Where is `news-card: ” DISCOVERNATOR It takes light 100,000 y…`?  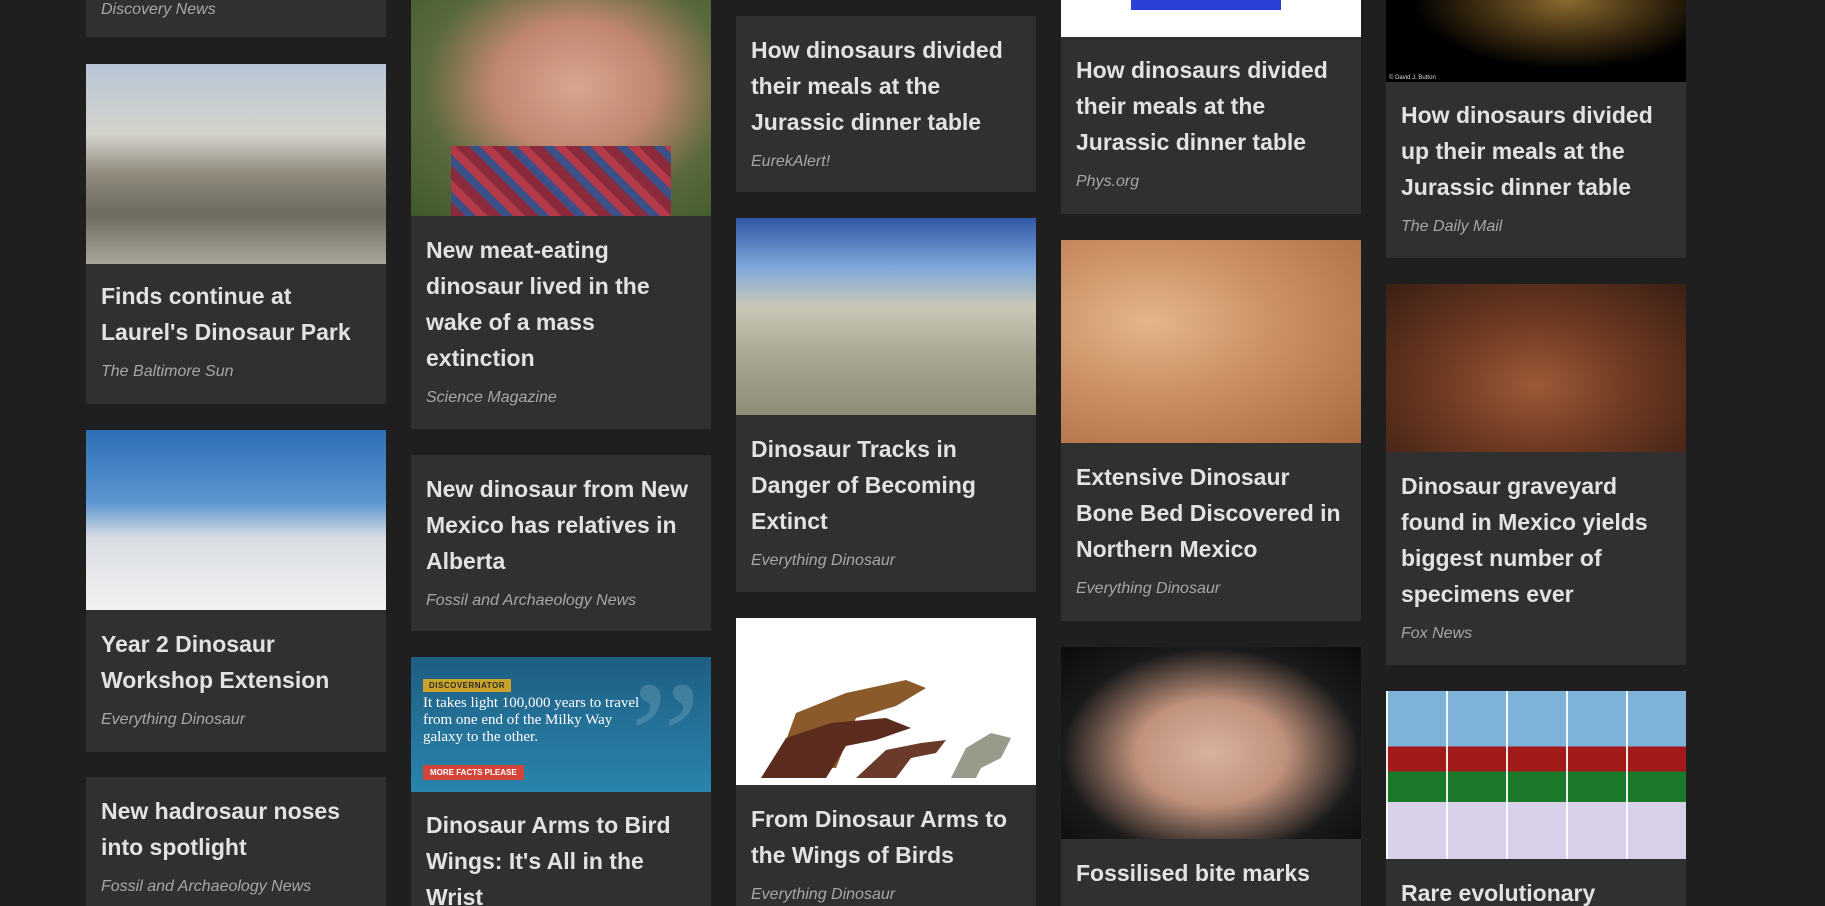 news-card: ” DISCOVERNATOR It takes light 100,000 y… is located at coordinates (561, 781).